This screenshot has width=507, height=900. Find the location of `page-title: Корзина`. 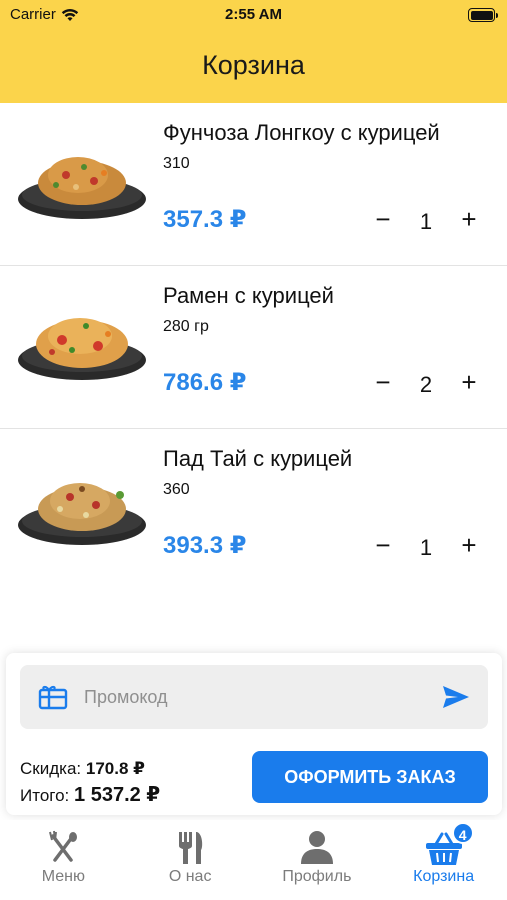

page-title: Корзина is located at coordinates (253, 65).